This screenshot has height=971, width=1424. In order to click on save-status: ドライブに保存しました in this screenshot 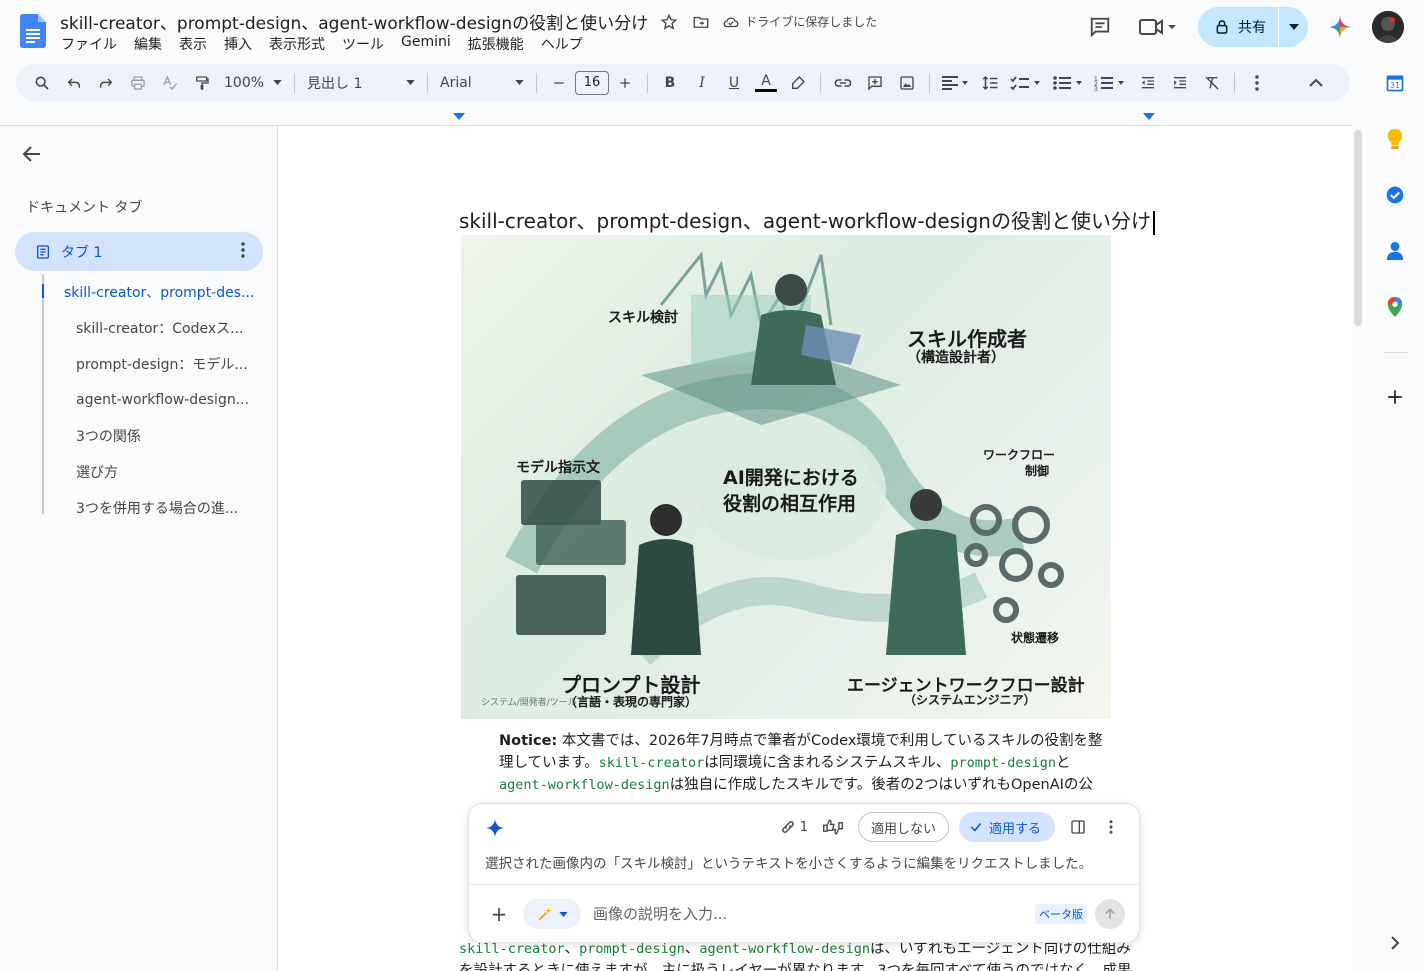, I will do `click(799, 22)`.